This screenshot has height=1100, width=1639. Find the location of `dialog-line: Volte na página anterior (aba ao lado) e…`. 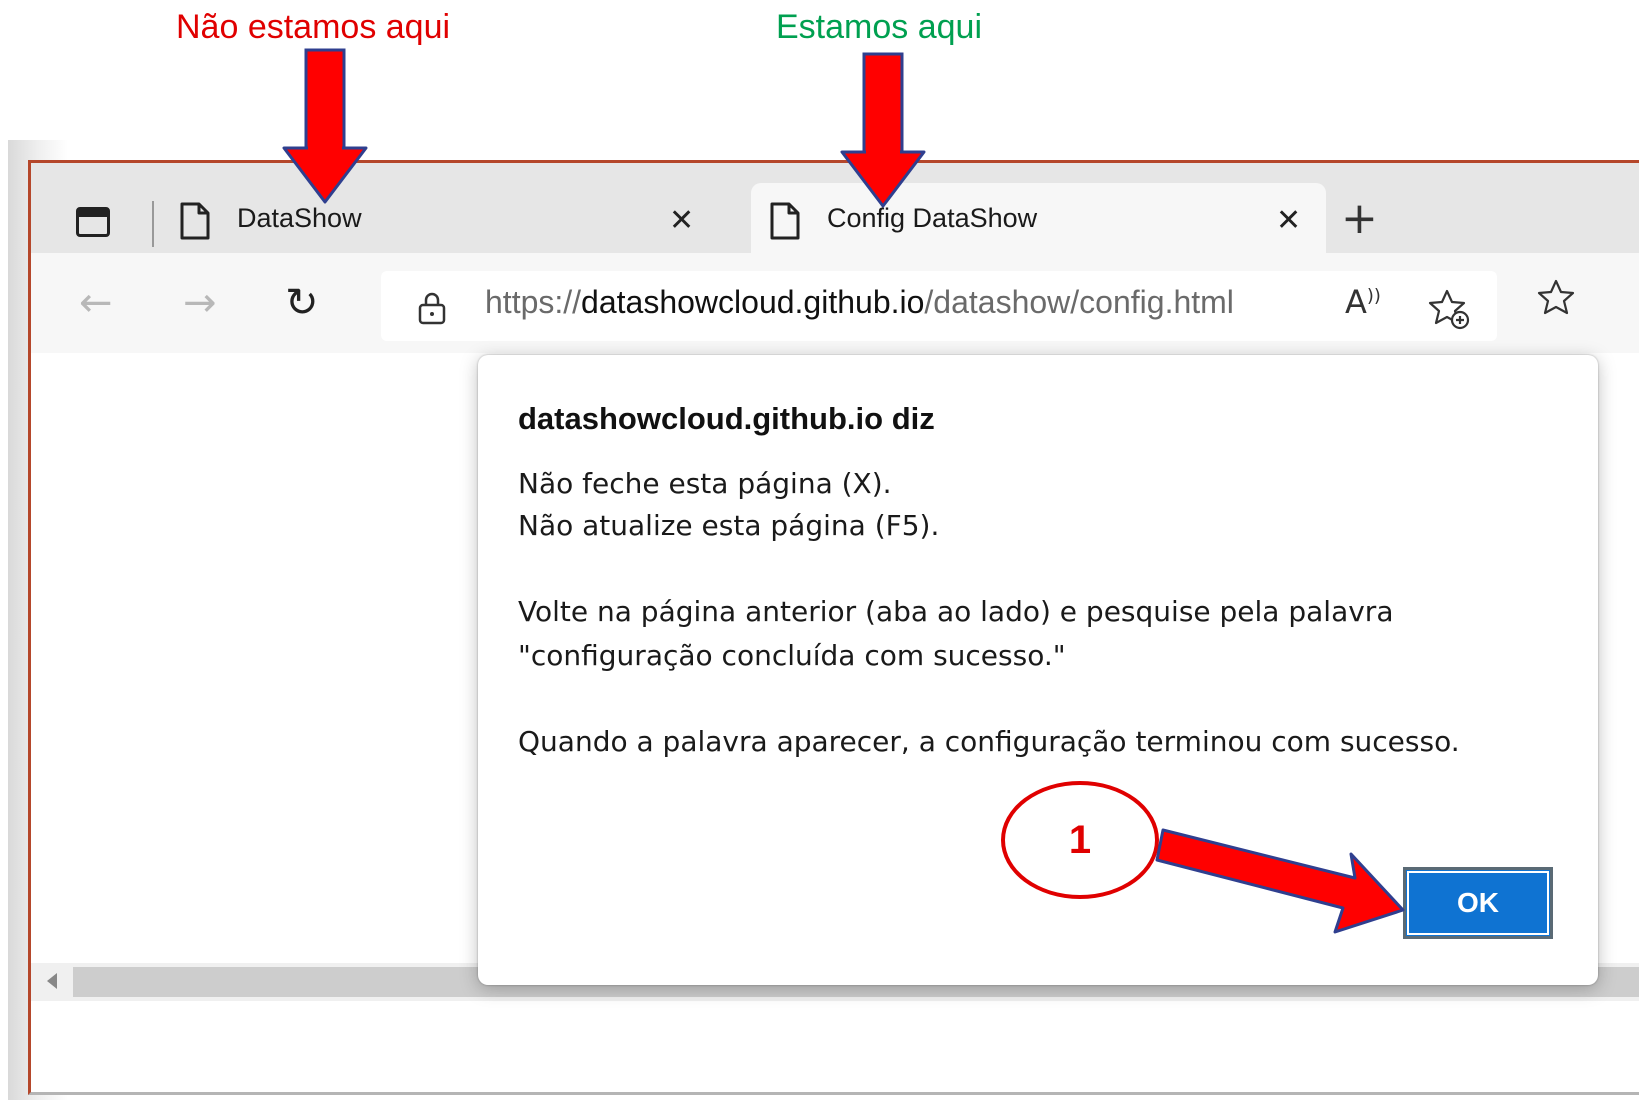

dialog-line: Volte na página anterior (aba ao lado) e… is located at coordinates (956, 611).